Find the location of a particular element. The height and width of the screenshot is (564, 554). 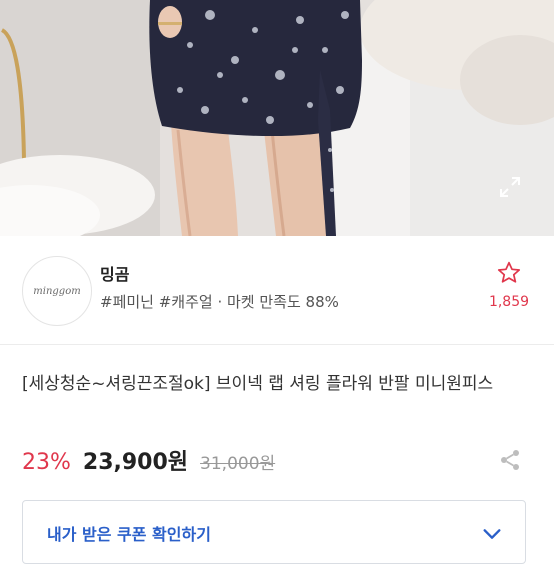

discount-rate: 23% is located at coordinates (46, 462).